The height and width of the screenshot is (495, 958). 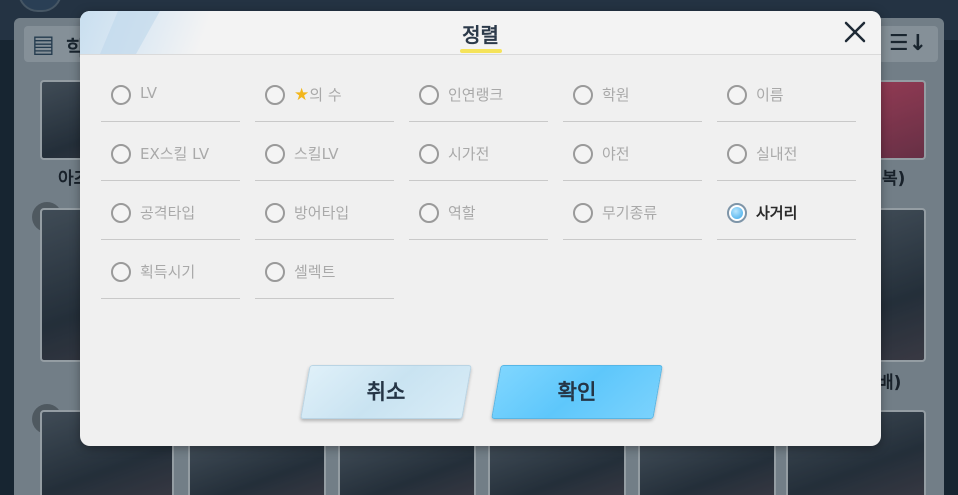 I want to click on star-icon: ★, so click(x=302, y=95).